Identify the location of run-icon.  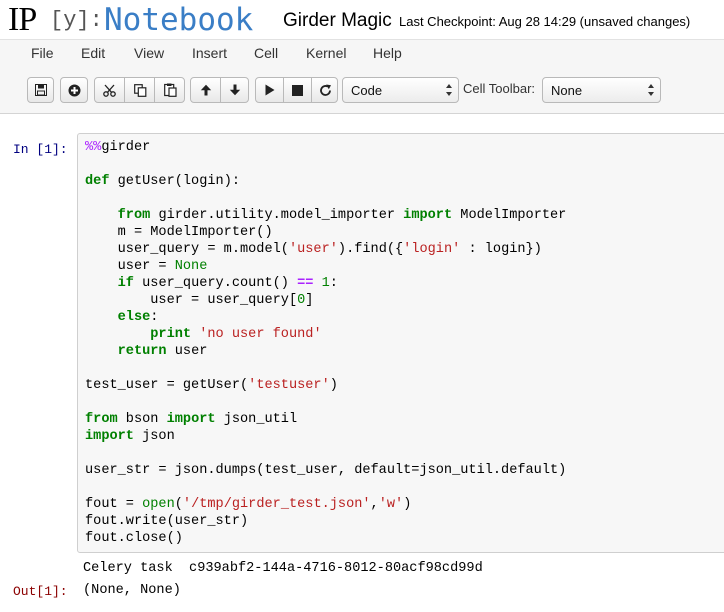
(269, 90).